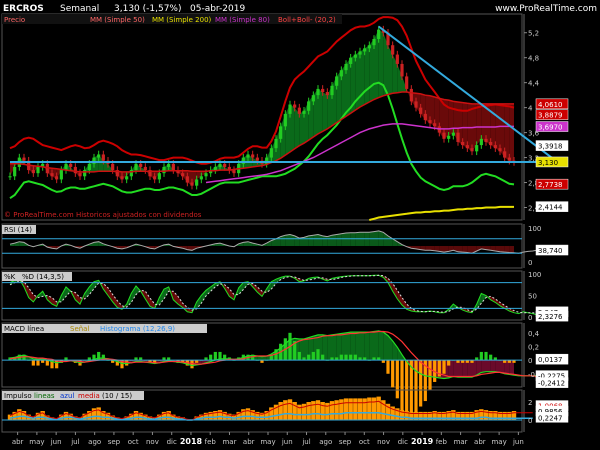 The height and width of the screenshot is (450, 600). I want to click on macd-tick-0: 0,4, so click(534, 334).